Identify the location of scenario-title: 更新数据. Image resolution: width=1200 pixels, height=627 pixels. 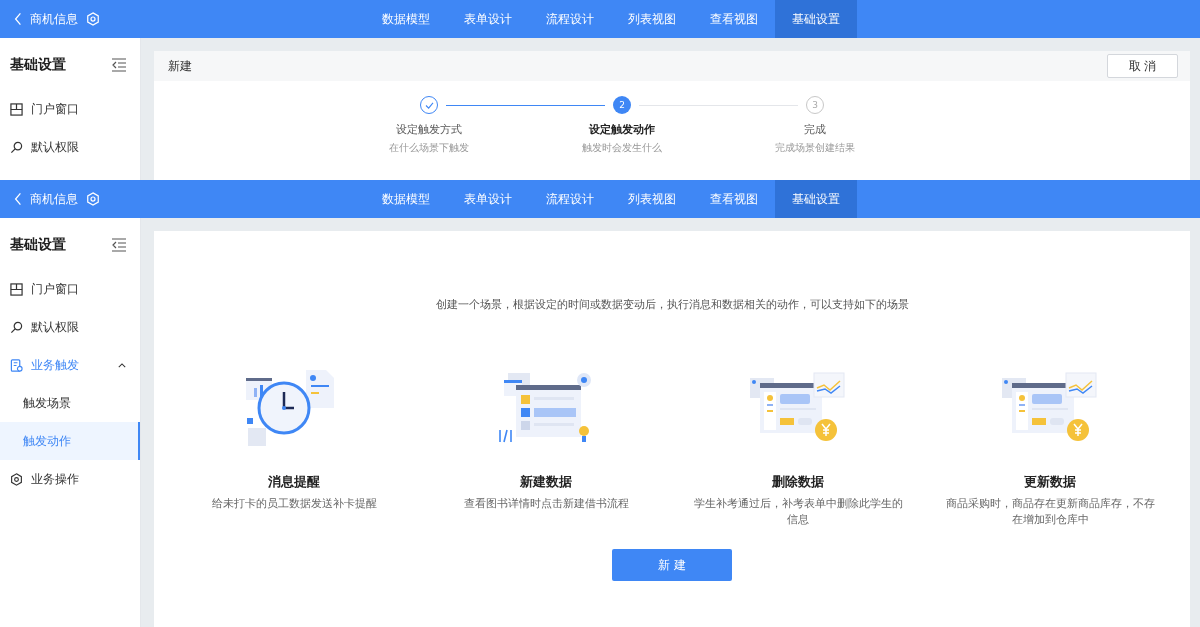
(1050, 482).